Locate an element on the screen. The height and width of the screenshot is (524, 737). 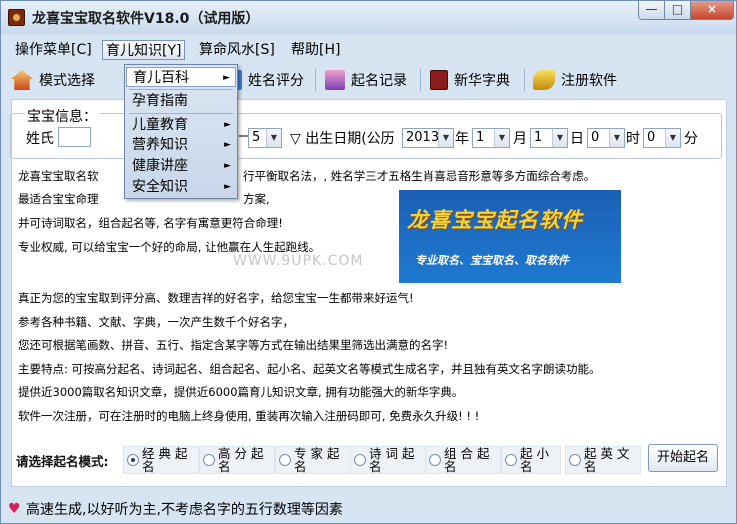
mode-option-poetry: 诗词起名 is located at coordinates (388, 460).